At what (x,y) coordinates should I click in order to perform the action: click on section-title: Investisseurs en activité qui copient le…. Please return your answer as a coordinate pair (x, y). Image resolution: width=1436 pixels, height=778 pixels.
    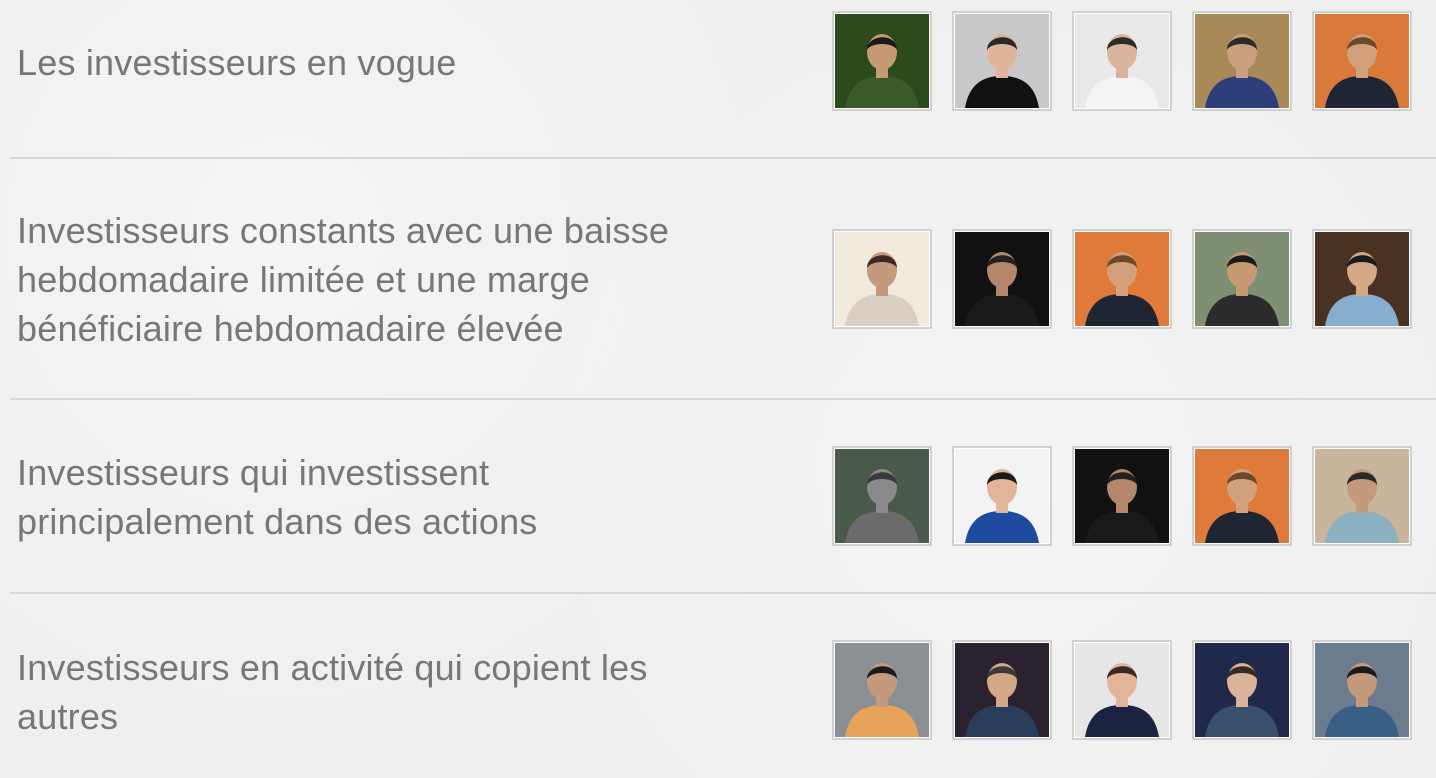
    Looking at the image, I should click on (332, 692).